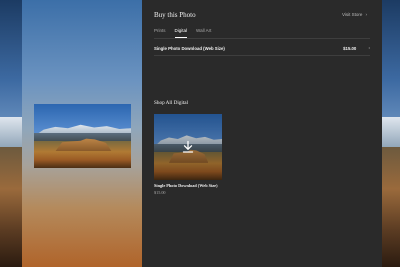  I want to click on digital-product-card: Single Photo Download (Web Size) $15.00, so click(188, 154).